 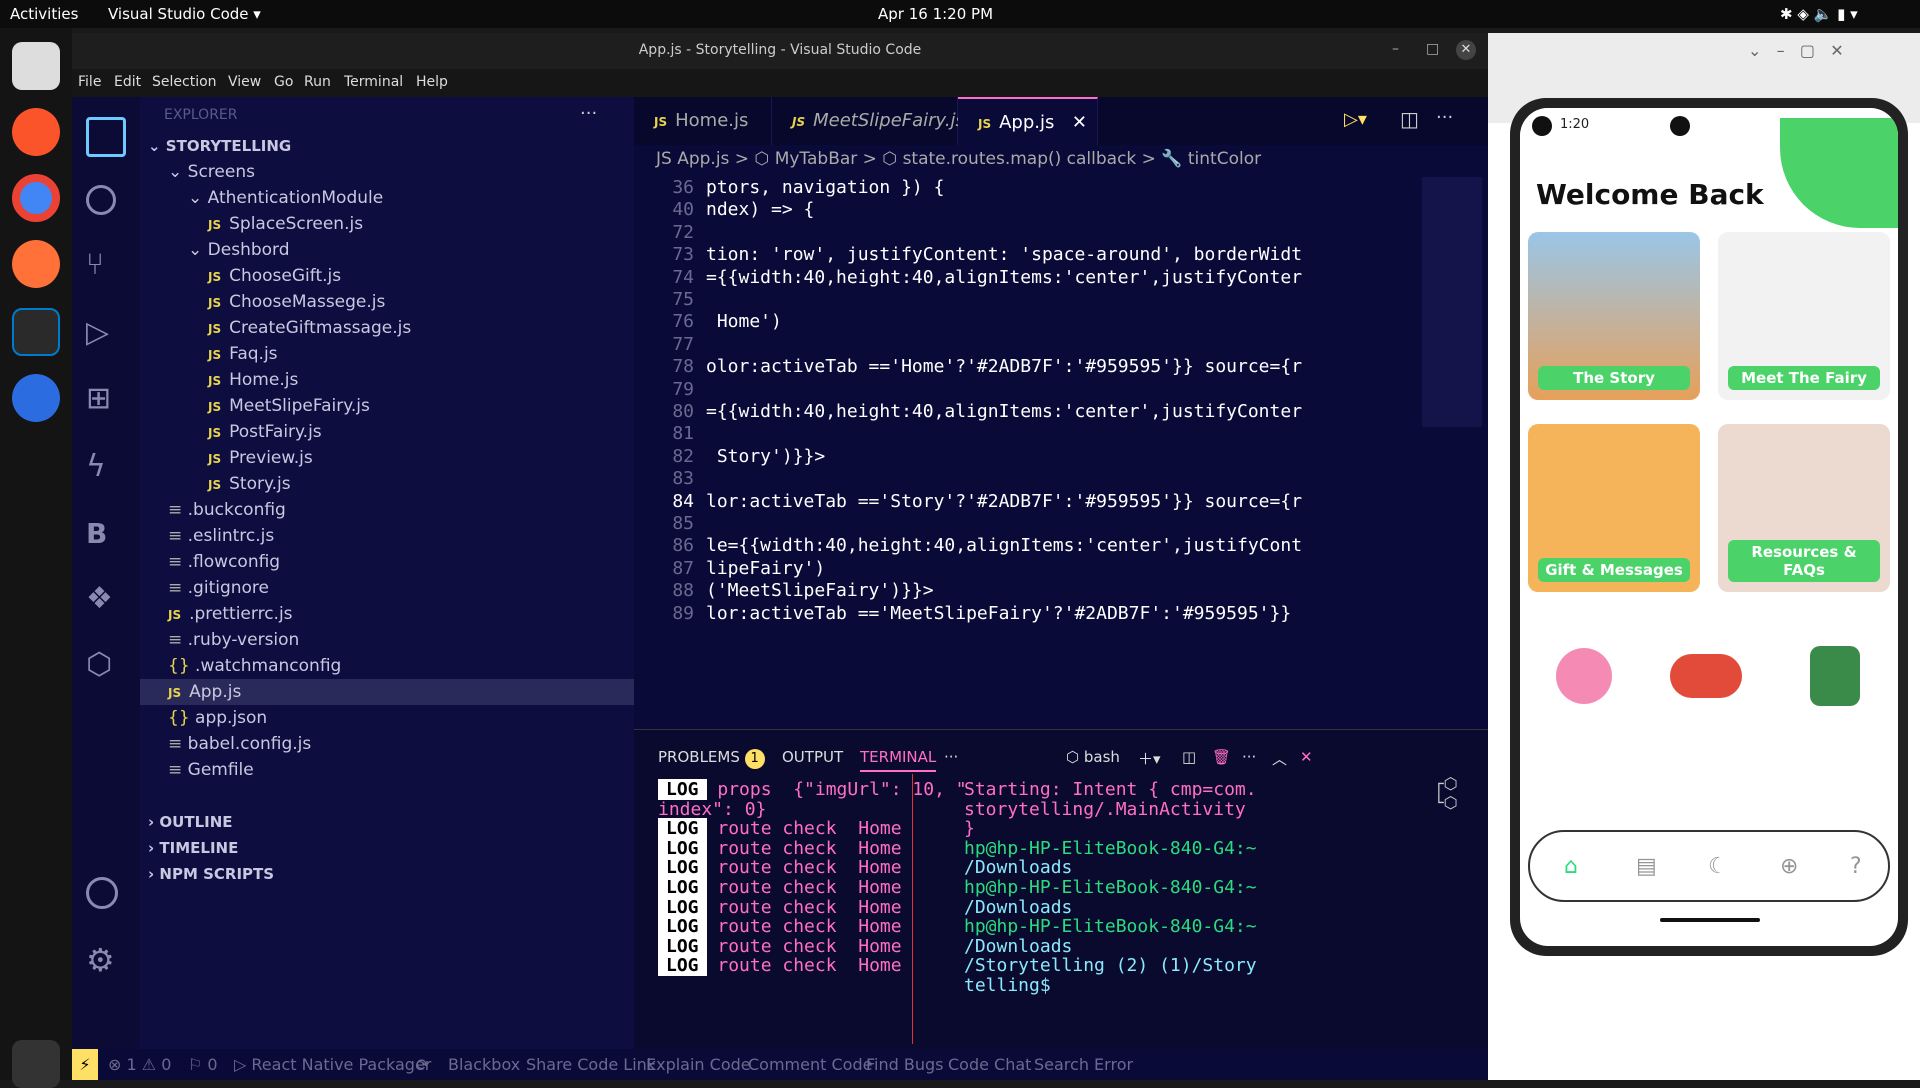 What do you see at coordinates (1432, 49) in the screenshot?
I see `maximize-button: □` at bounding box center [1432, 49].